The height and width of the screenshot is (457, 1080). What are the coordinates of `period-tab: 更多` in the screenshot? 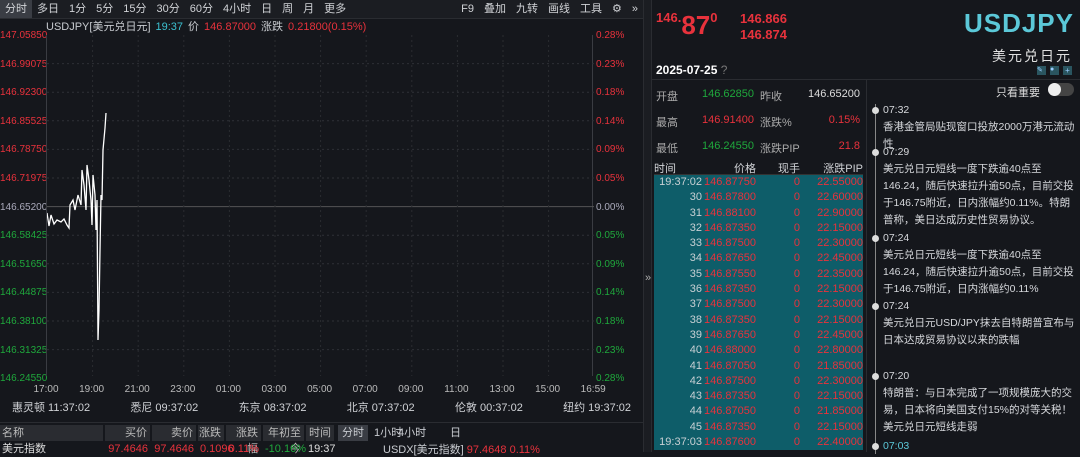 It's located at (335, 9).